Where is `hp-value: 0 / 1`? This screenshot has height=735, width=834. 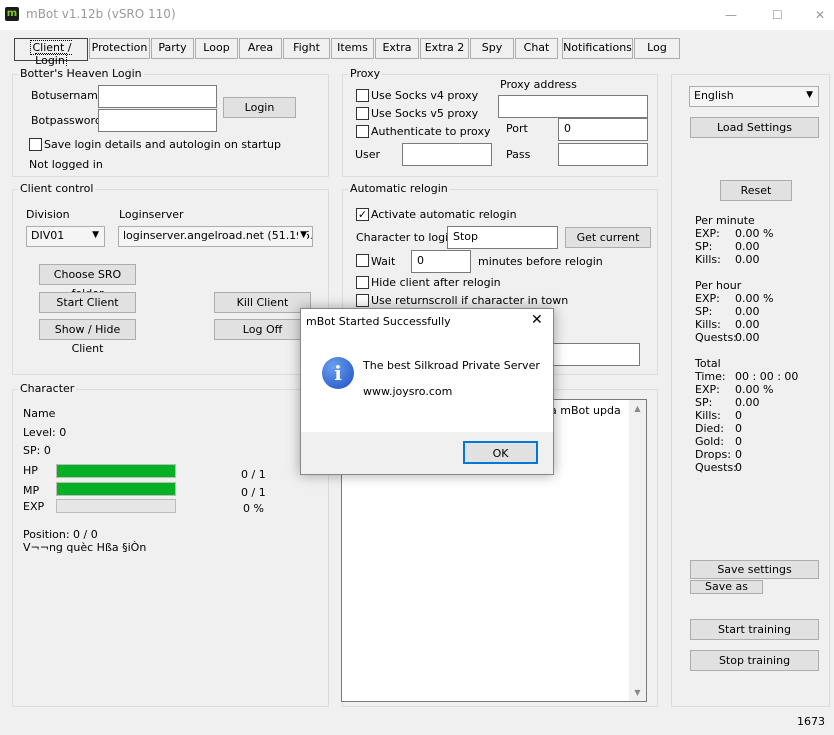
hp-value: 0 / 1 is located at coordinates (253, 474).